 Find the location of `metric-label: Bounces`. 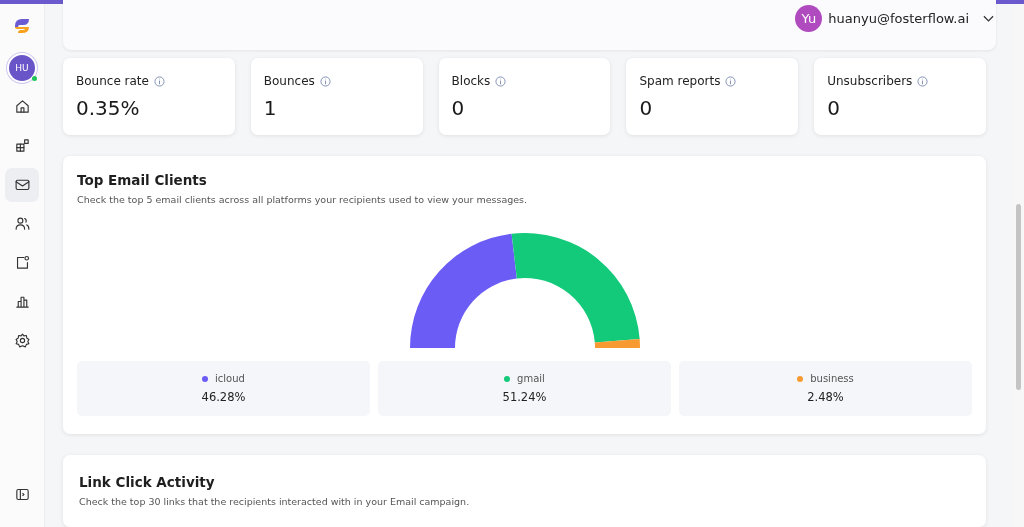

metric-label: Bounces is located at coordinates (289, 81).